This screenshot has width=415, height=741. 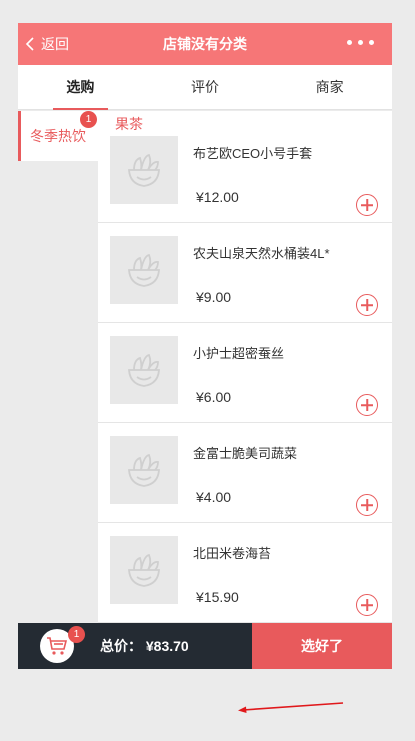 I want to click on page-title: 店铺没有分类, so click(x=205, y=44).